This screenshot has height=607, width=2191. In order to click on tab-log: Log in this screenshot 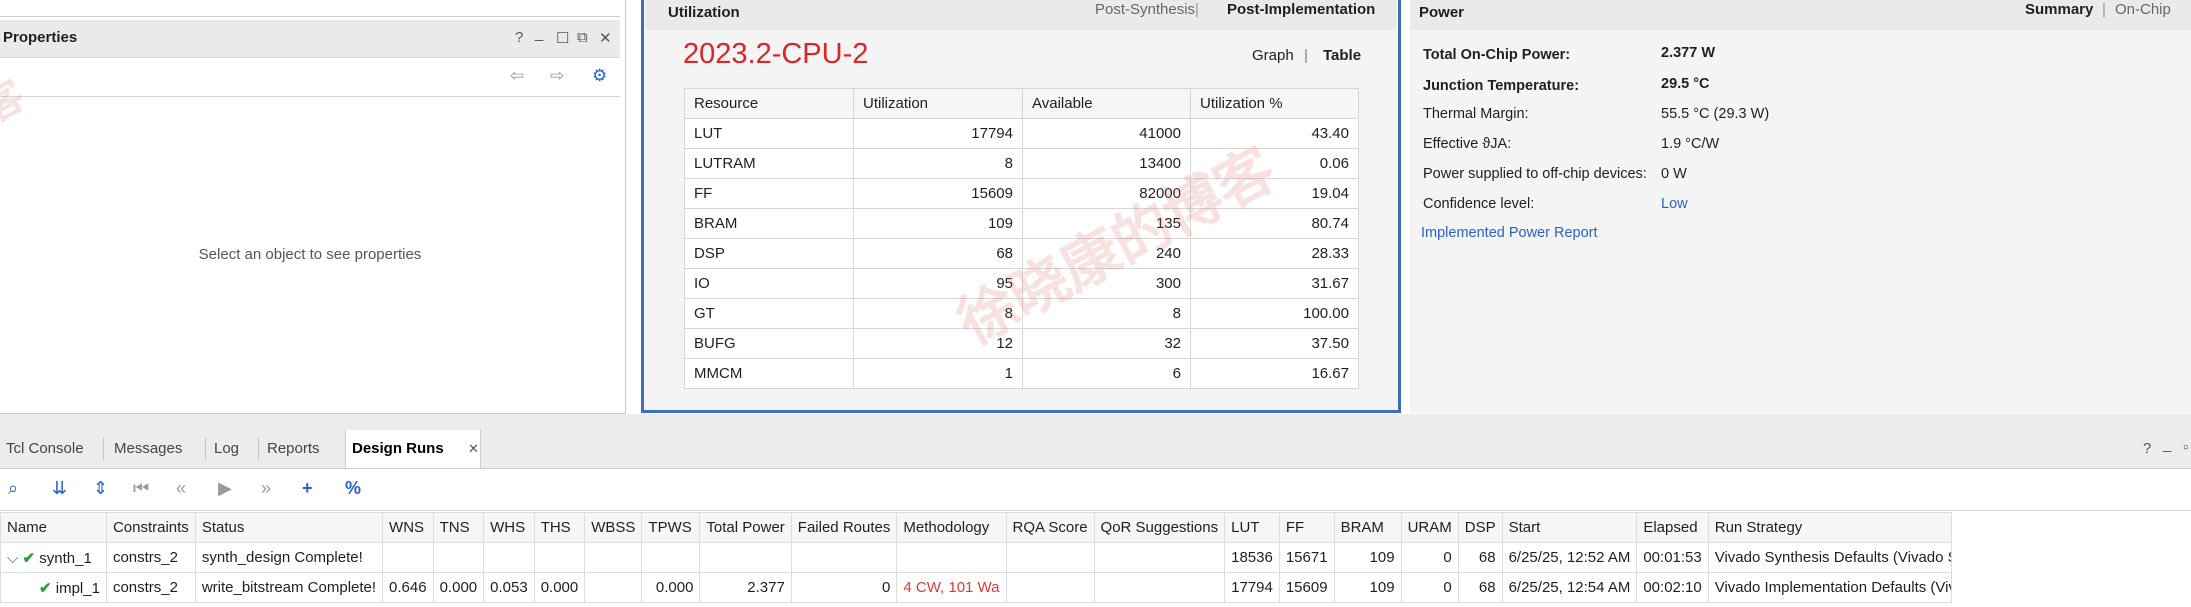, I will do `click(226, 449)`.